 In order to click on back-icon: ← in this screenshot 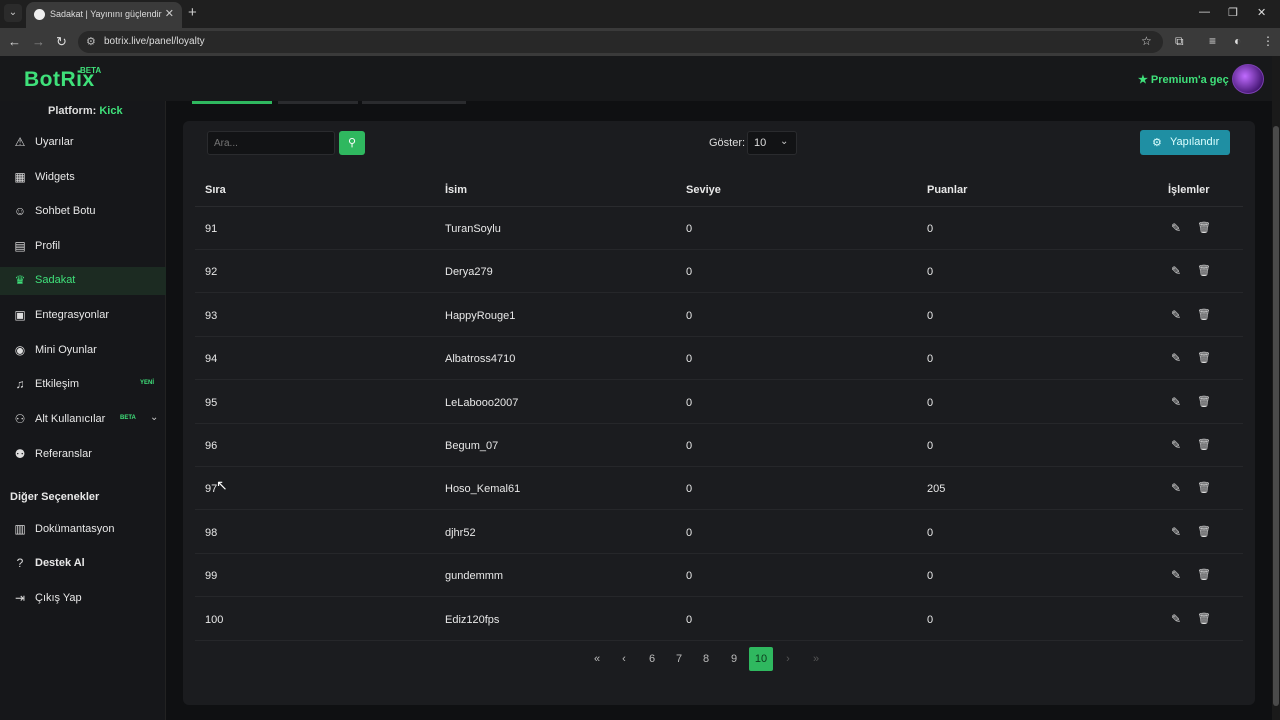, I will do `click(14, 41)`.